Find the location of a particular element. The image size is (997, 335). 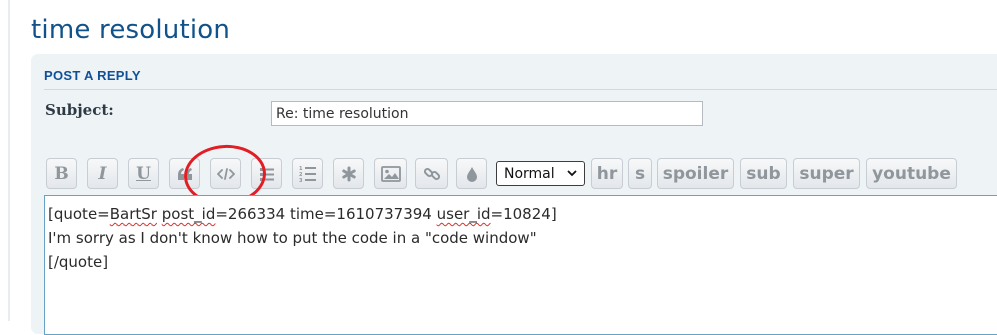

spoiler-button-label: spoiler is located at coordinates (695, 173).